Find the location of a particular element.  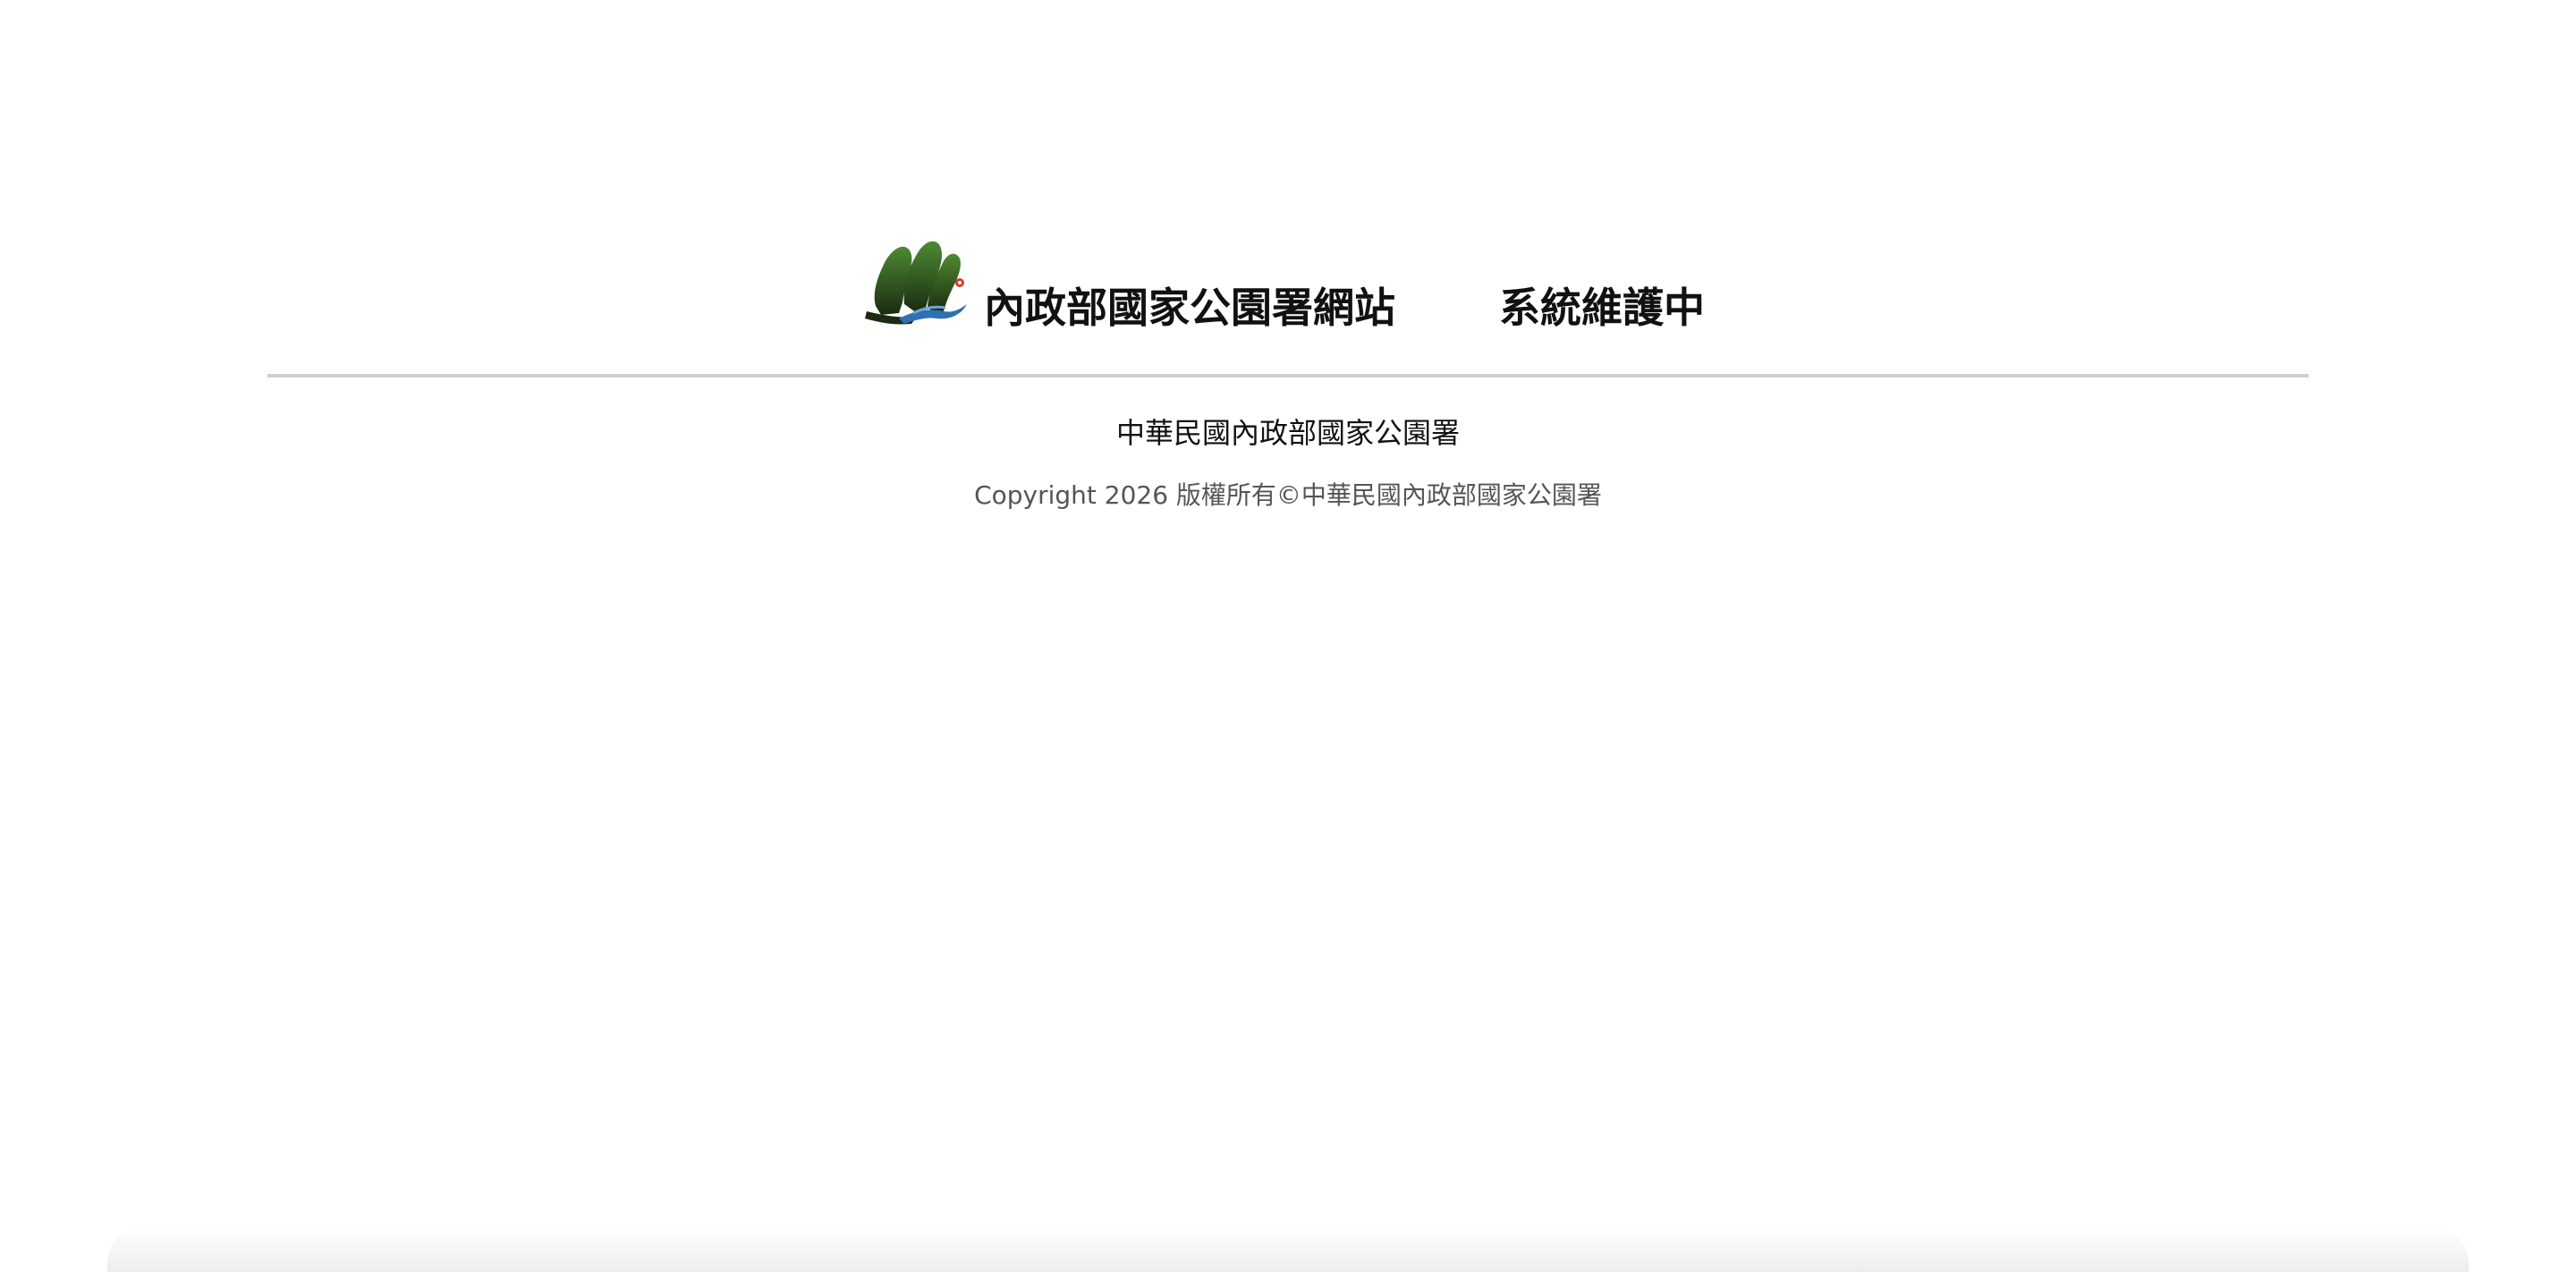

divider is located at coordinates (1288, 375).